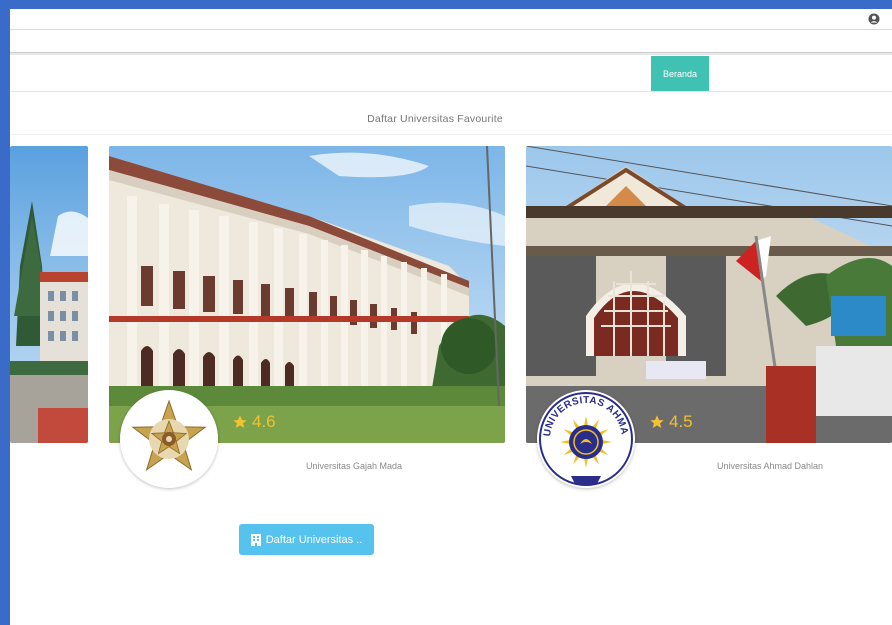  I want to click on section-title-text: Daftar Universitas Favourite, so click(435, 119).